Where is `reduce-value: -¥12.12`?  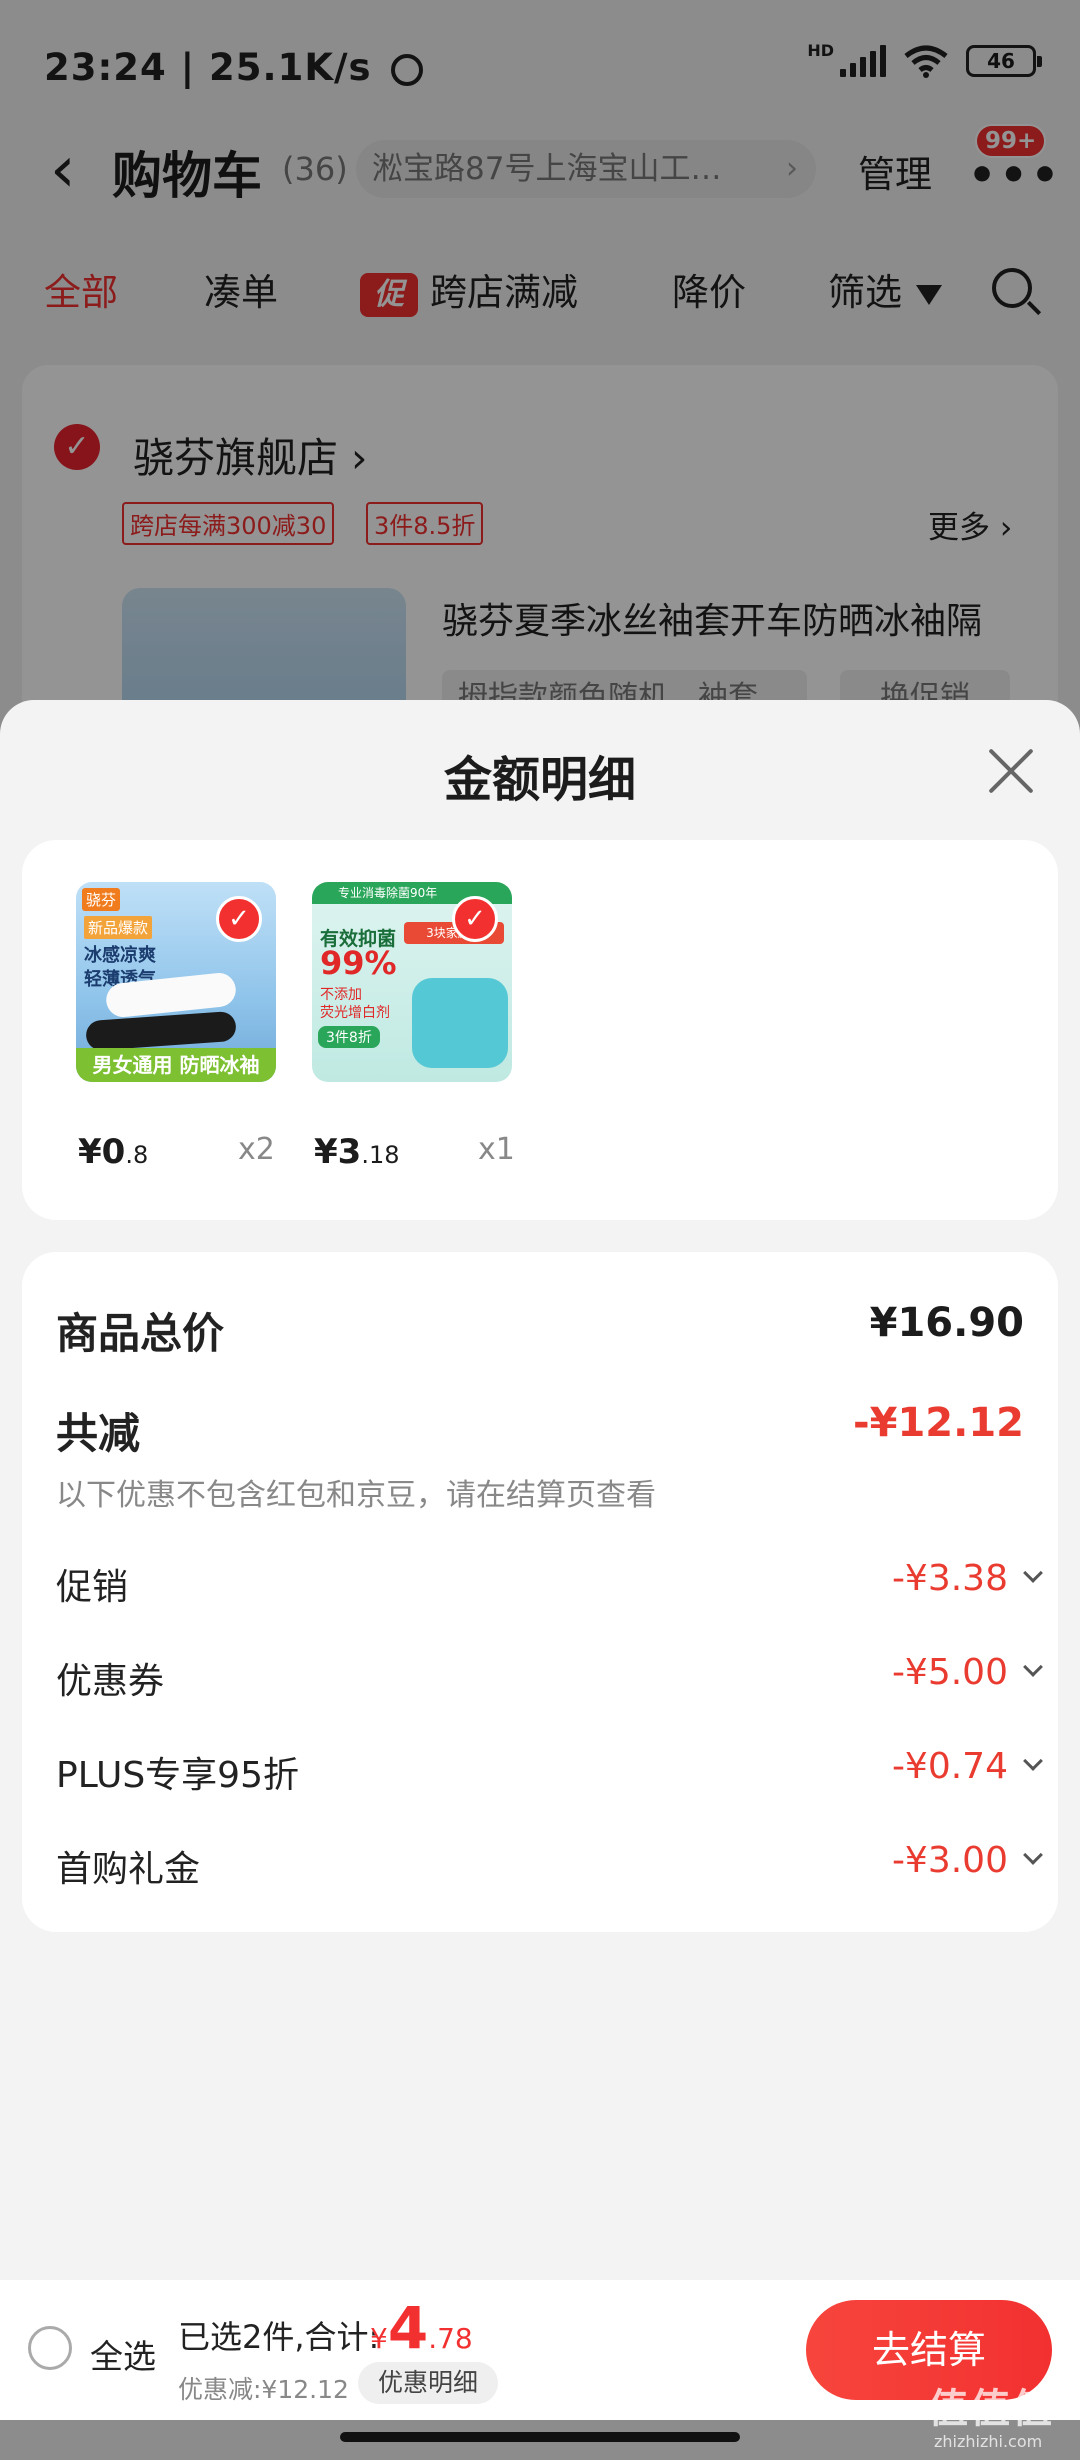 reduce-value: -¥12.12 is located at coordinates (938, 1423).